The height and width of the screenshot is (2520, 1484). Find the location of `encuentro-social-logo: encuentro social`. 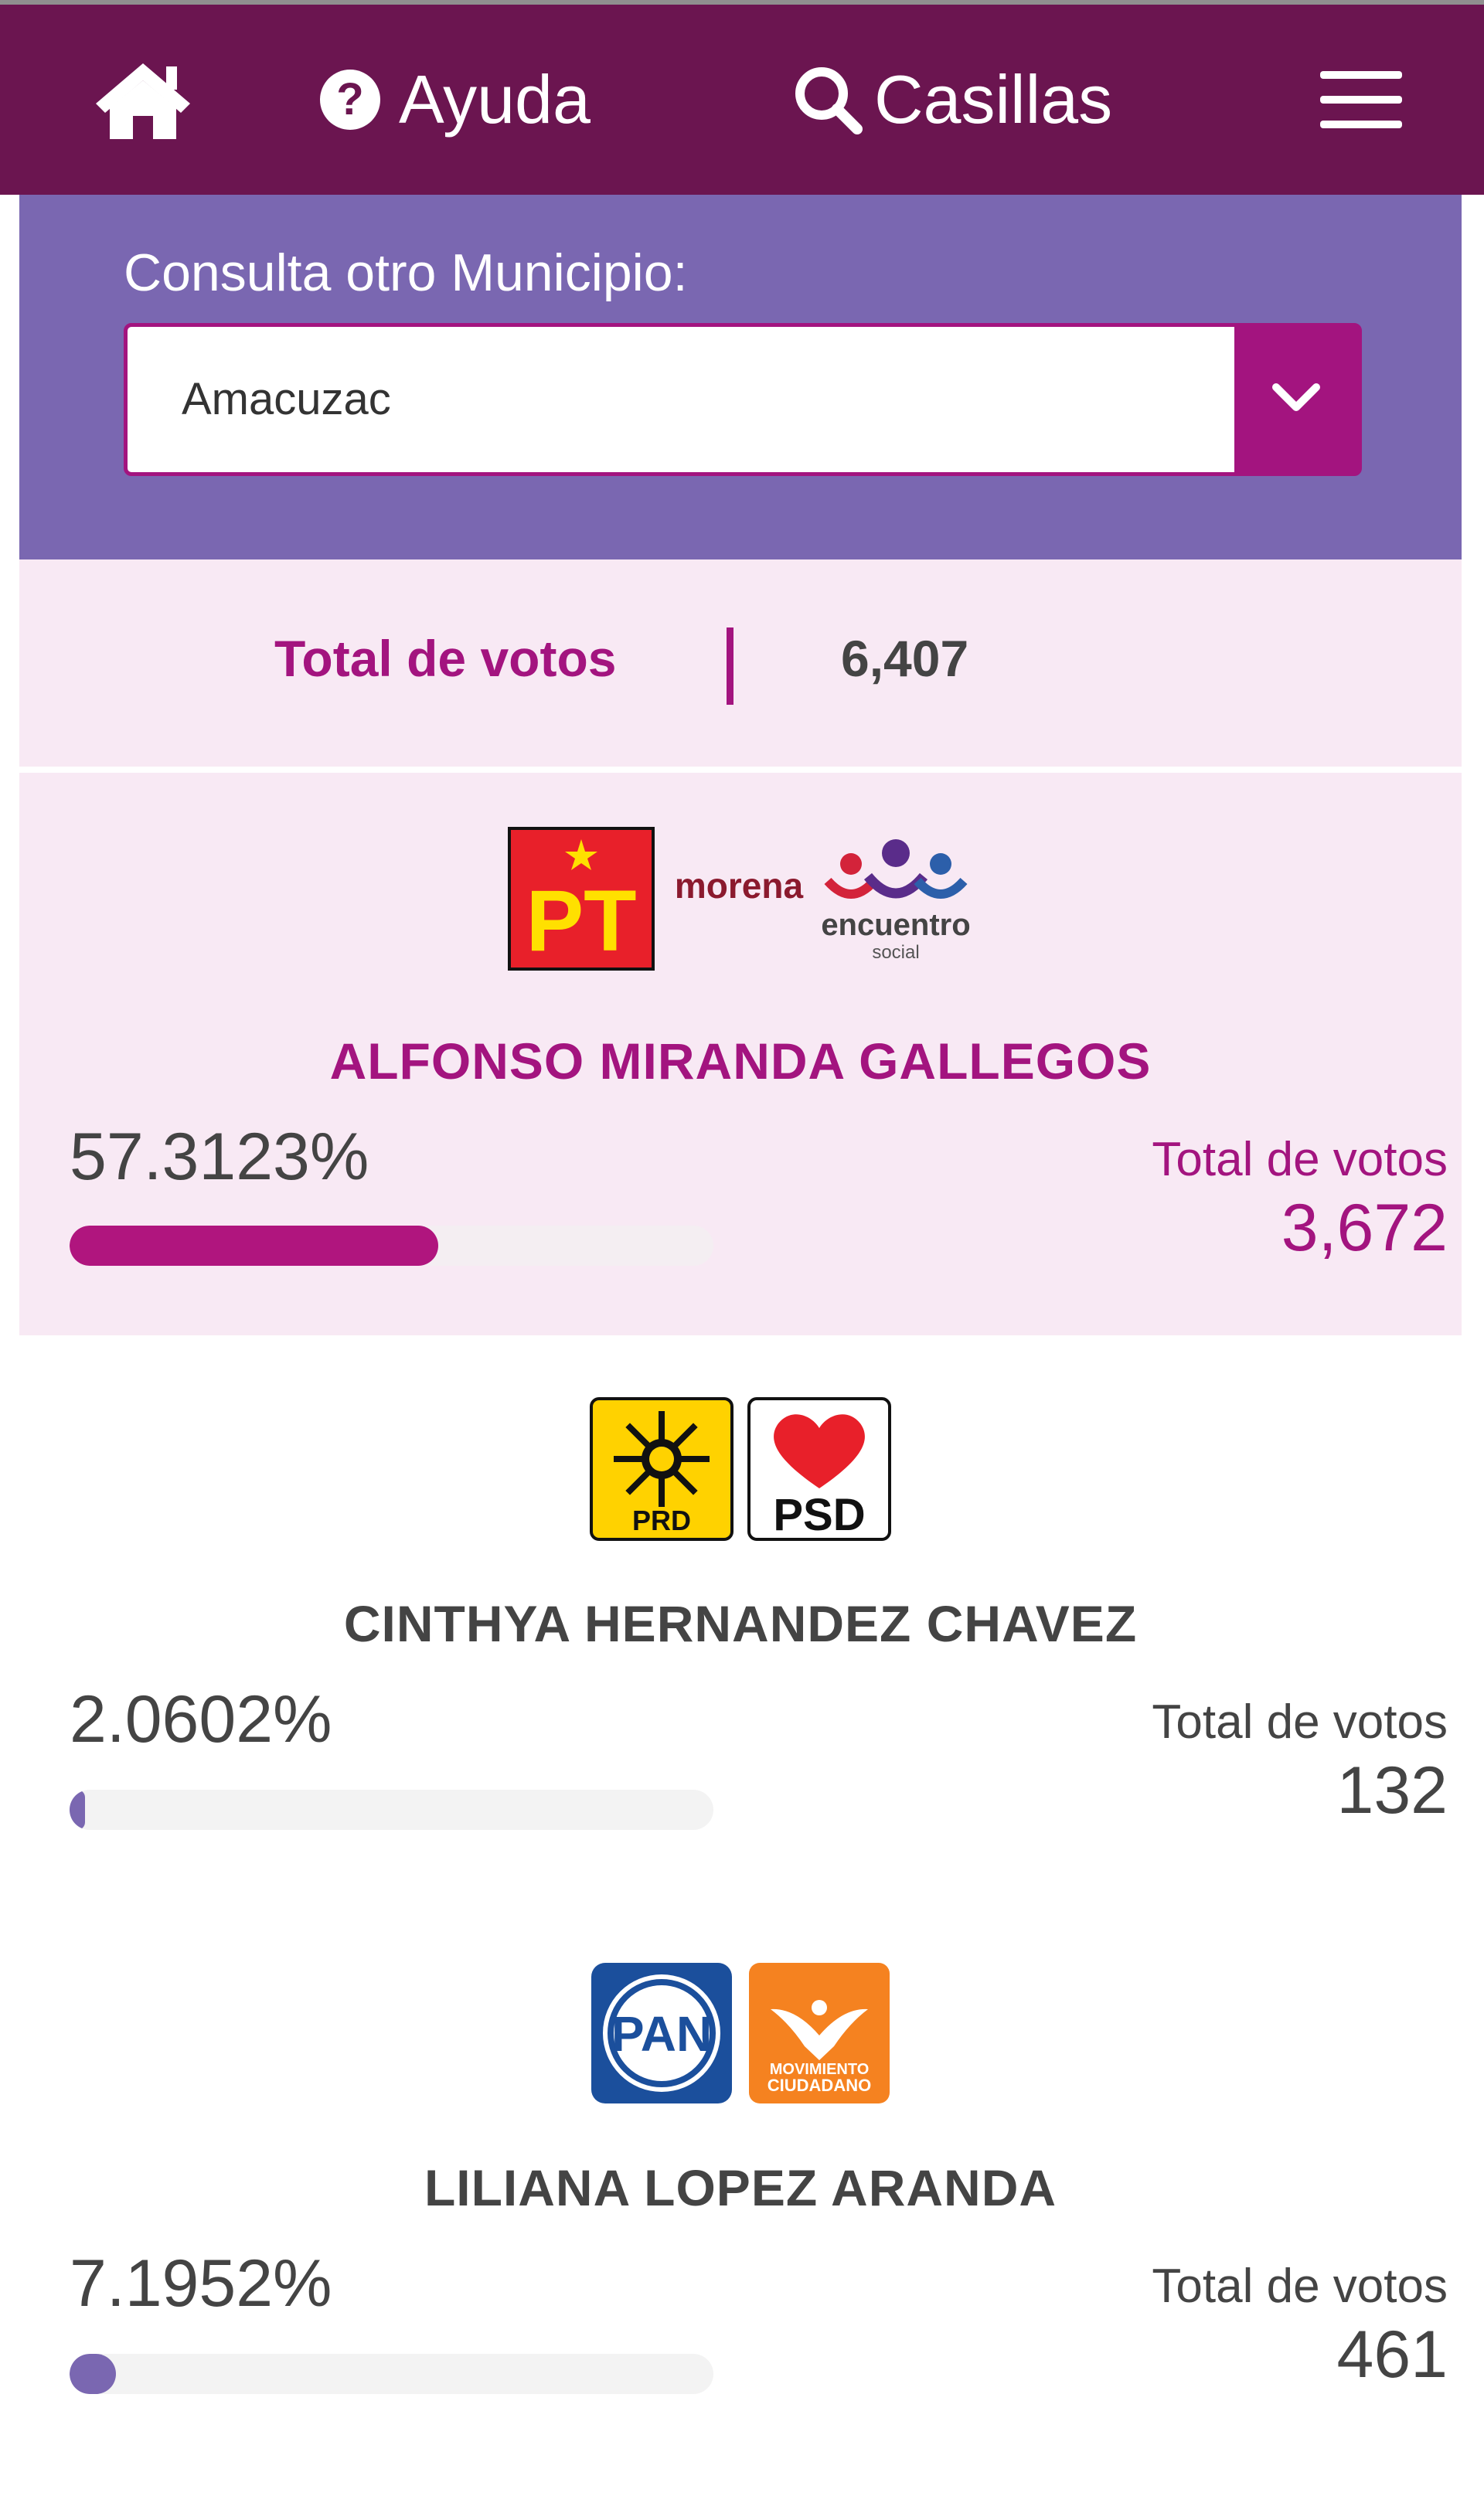

encuentro-social-logo: encuentro social is located at coordinates (896, 900).